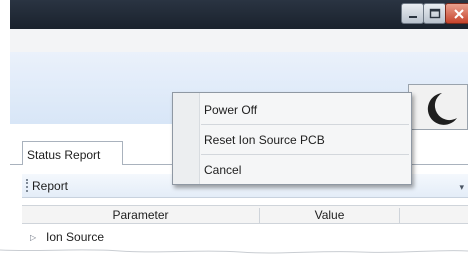 The width and height of the screenshot is (468, 259). What do you see at coordinates (50, 186) in the screenshot?
I see `toolbar-report-label: Report` at bounding box center [50, 186].